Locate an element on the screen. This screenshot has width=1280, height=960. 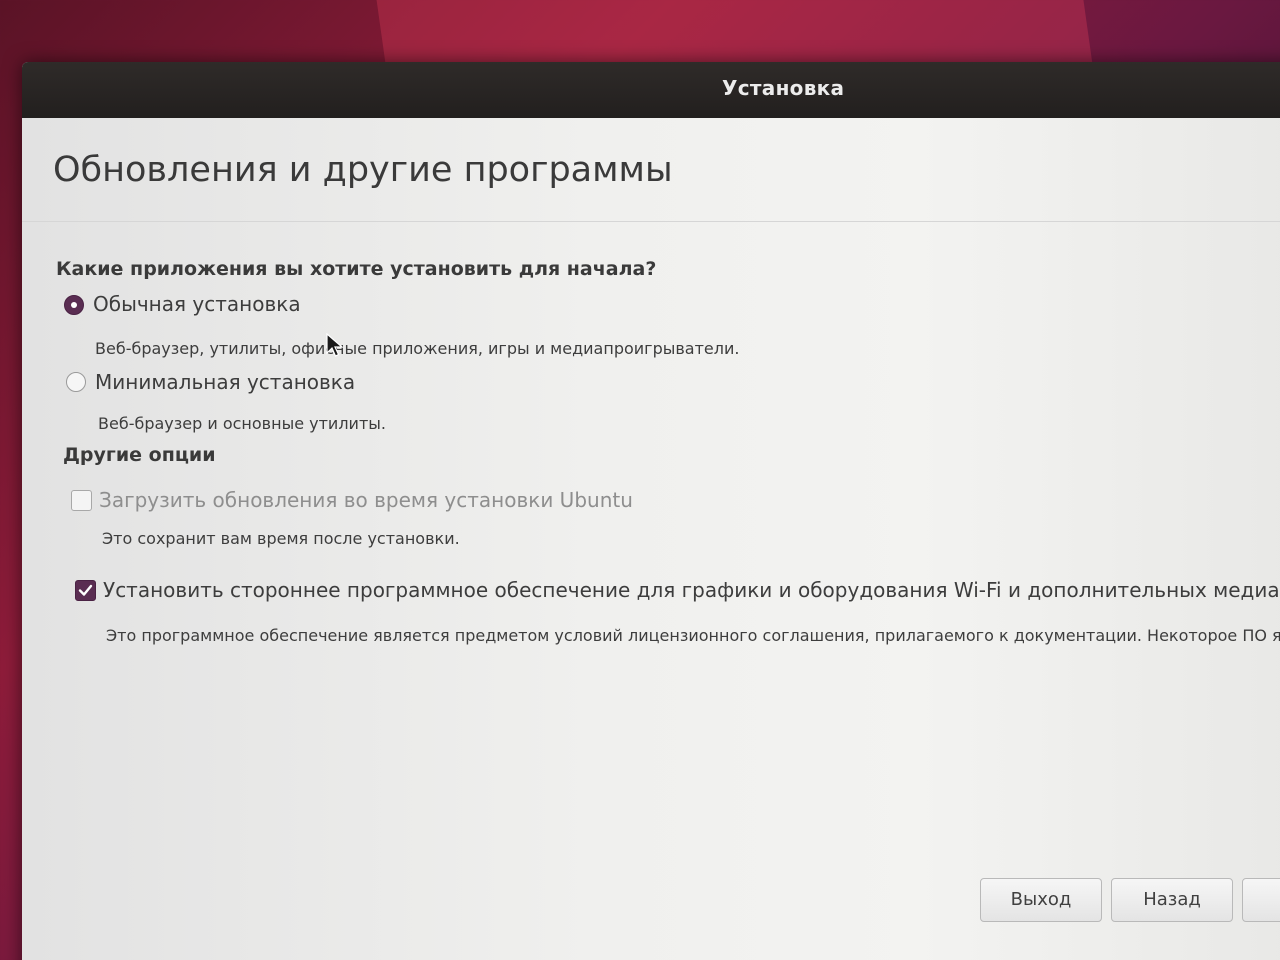
download-updates-description: Это сохранит вам время после установки. is located at coordinates (281, 538).